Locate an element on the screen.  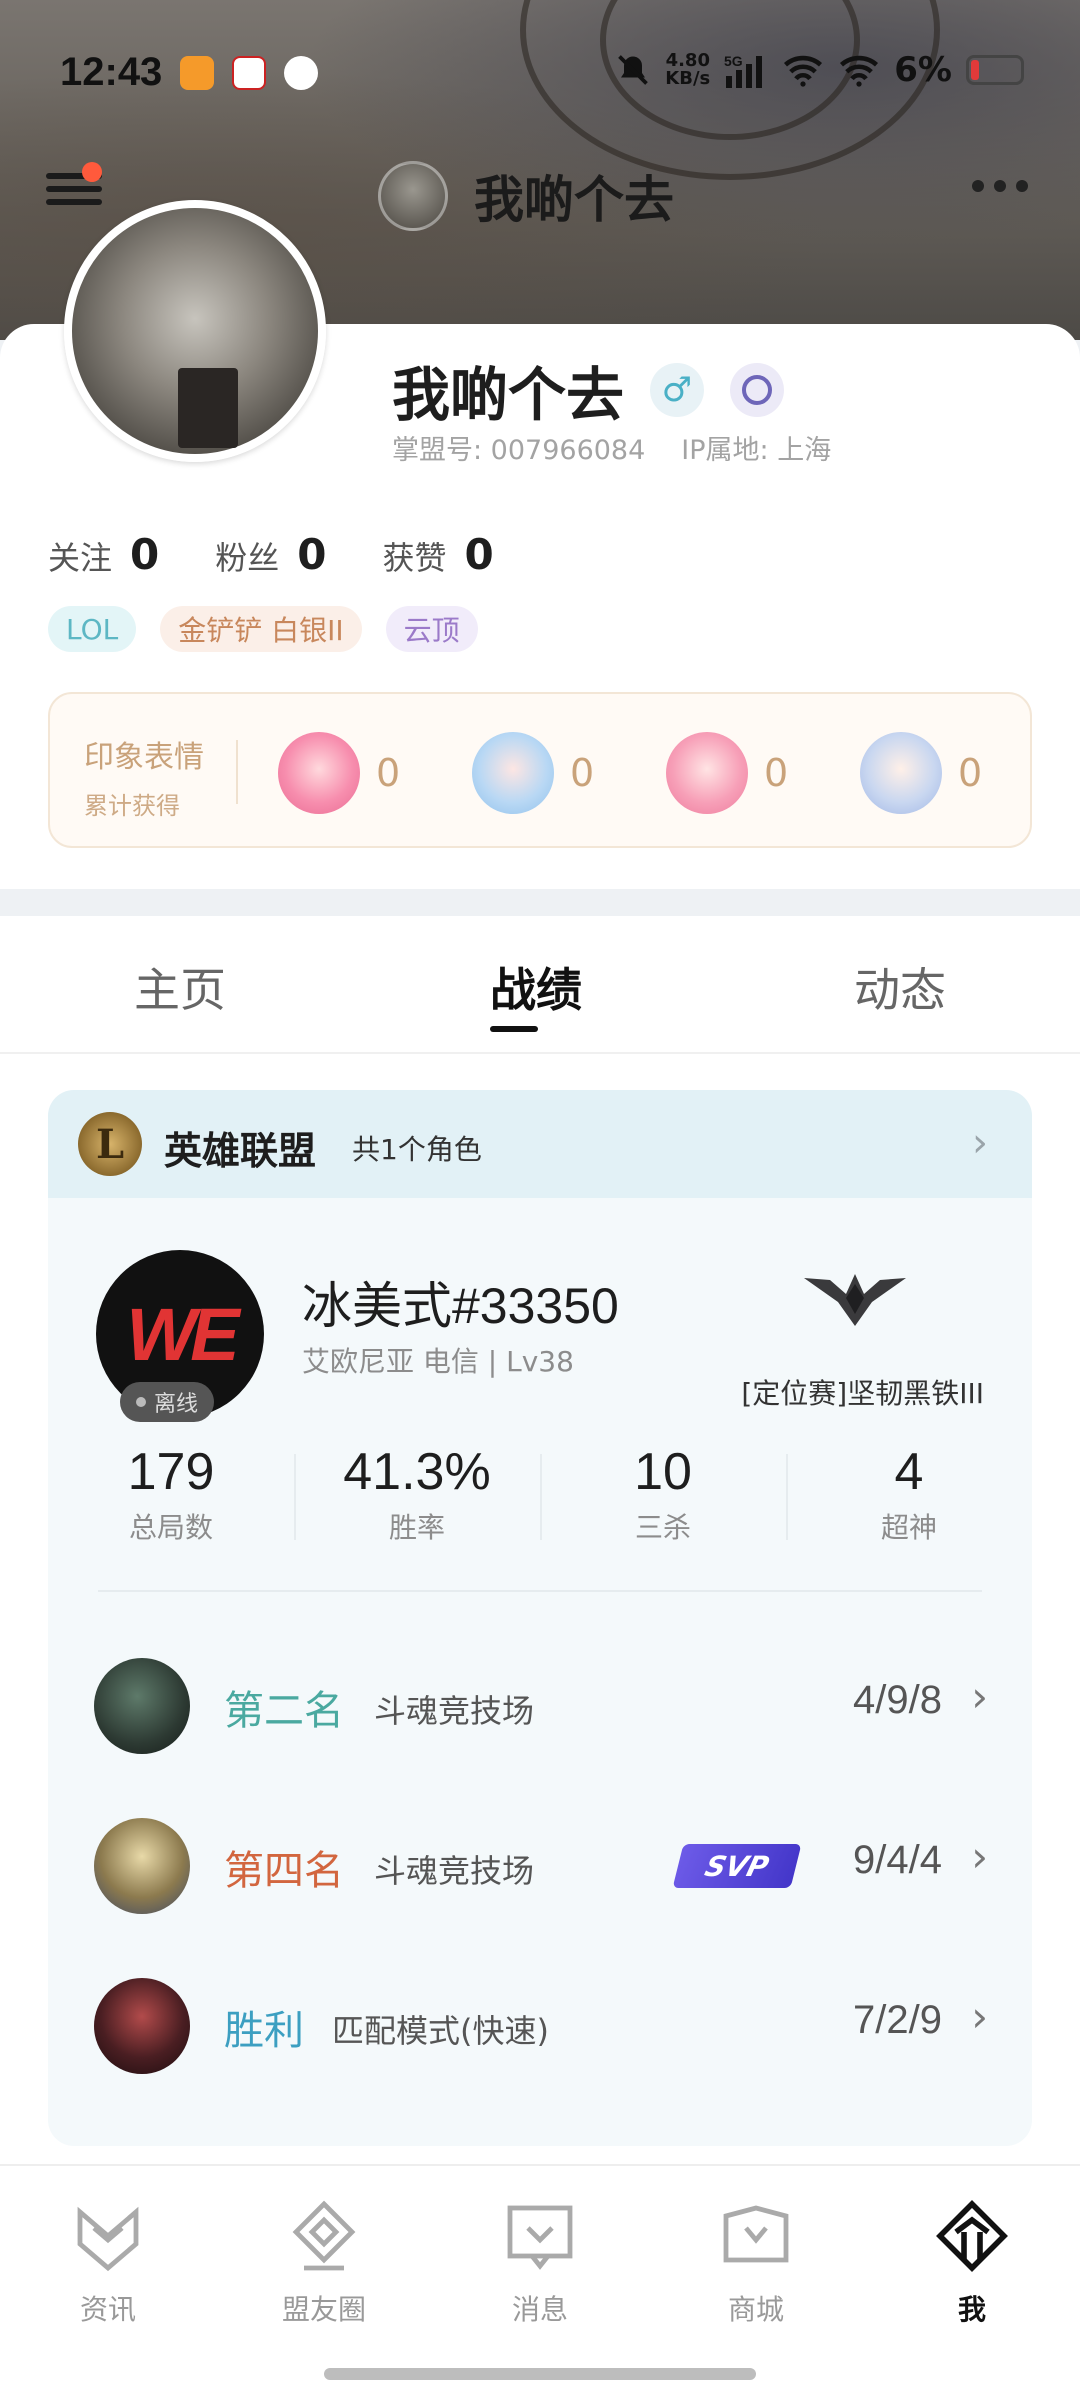
likes-stat: 获赞 0 is located at coordinates (438, 554).